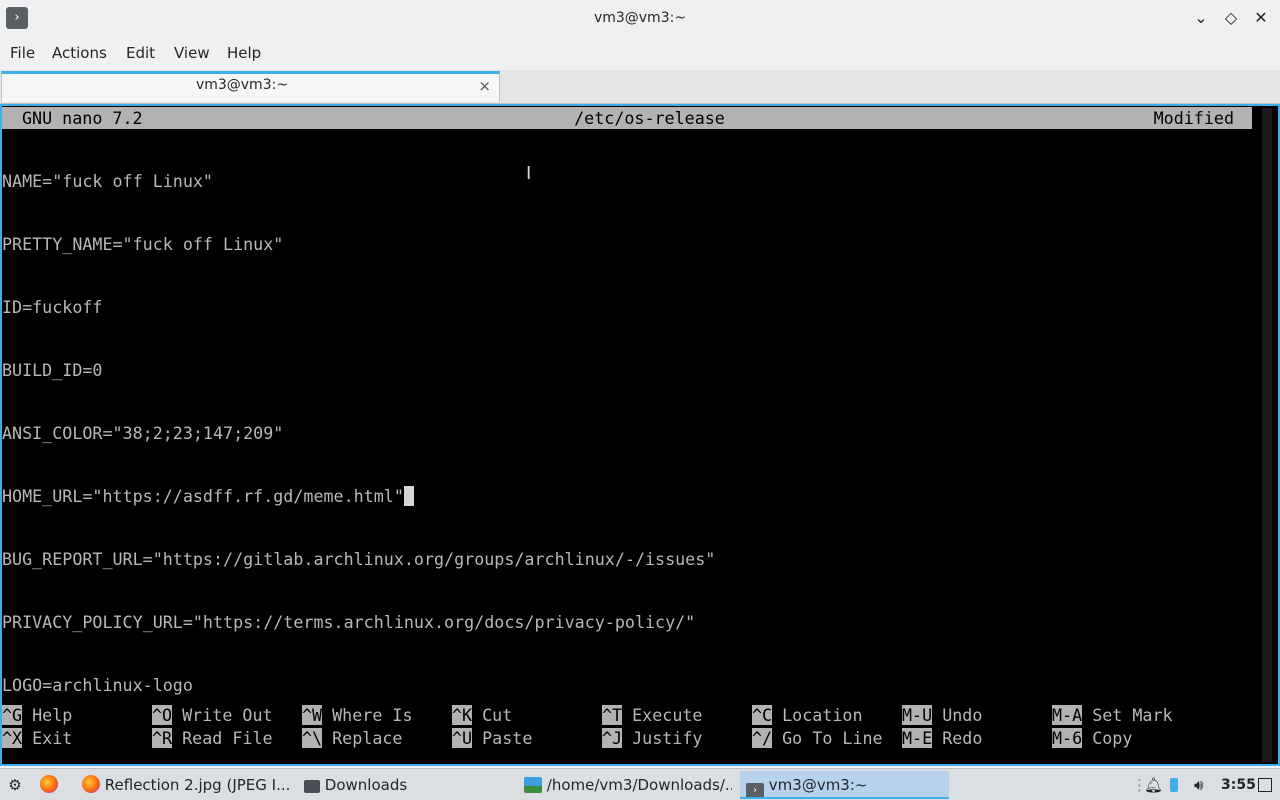 The height and width of the screenshot is (800, 1280). I want to click on task-downloads: Downloads, so click(407, 785).